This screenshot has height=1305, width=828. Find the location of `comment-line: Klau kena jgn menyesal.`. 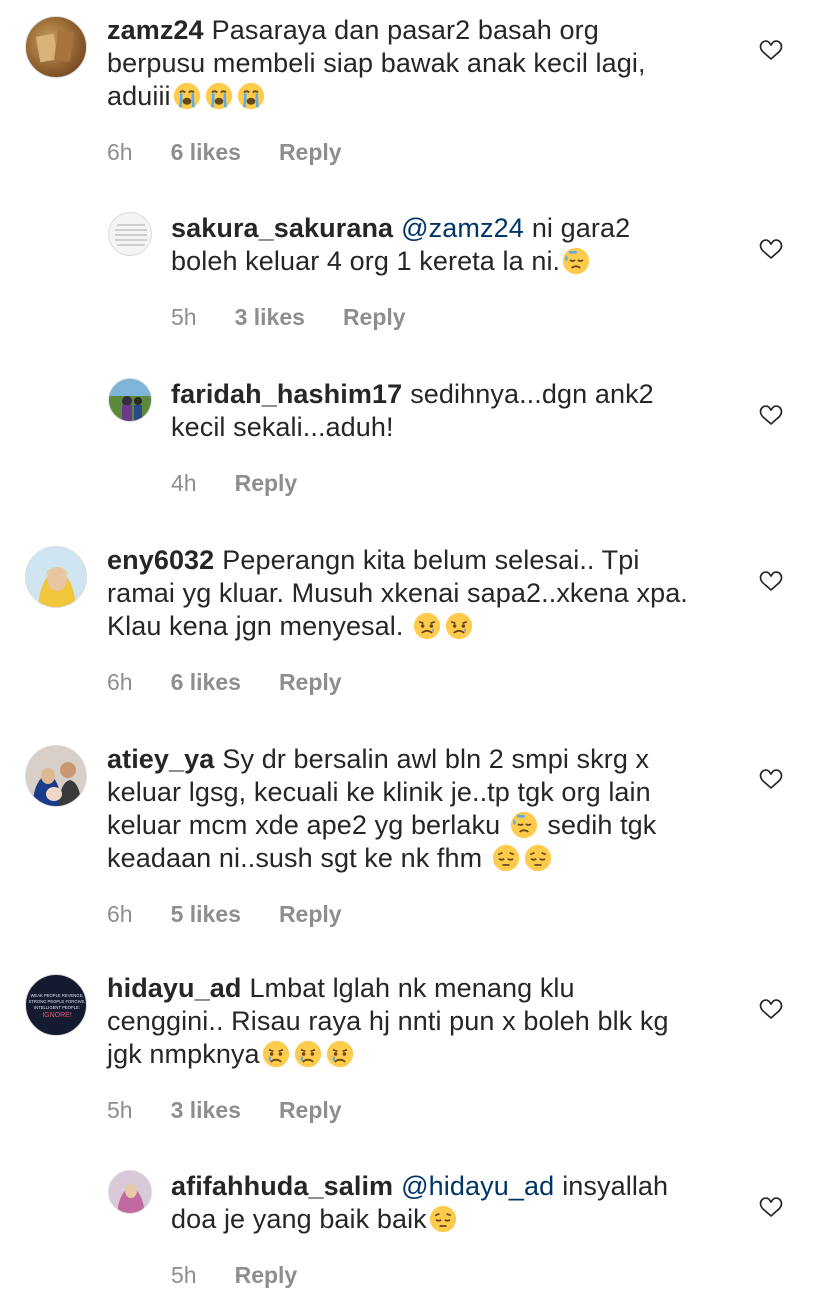

comment-line: Klau kena jgn menyesal. is located at coordinates (255, 626).